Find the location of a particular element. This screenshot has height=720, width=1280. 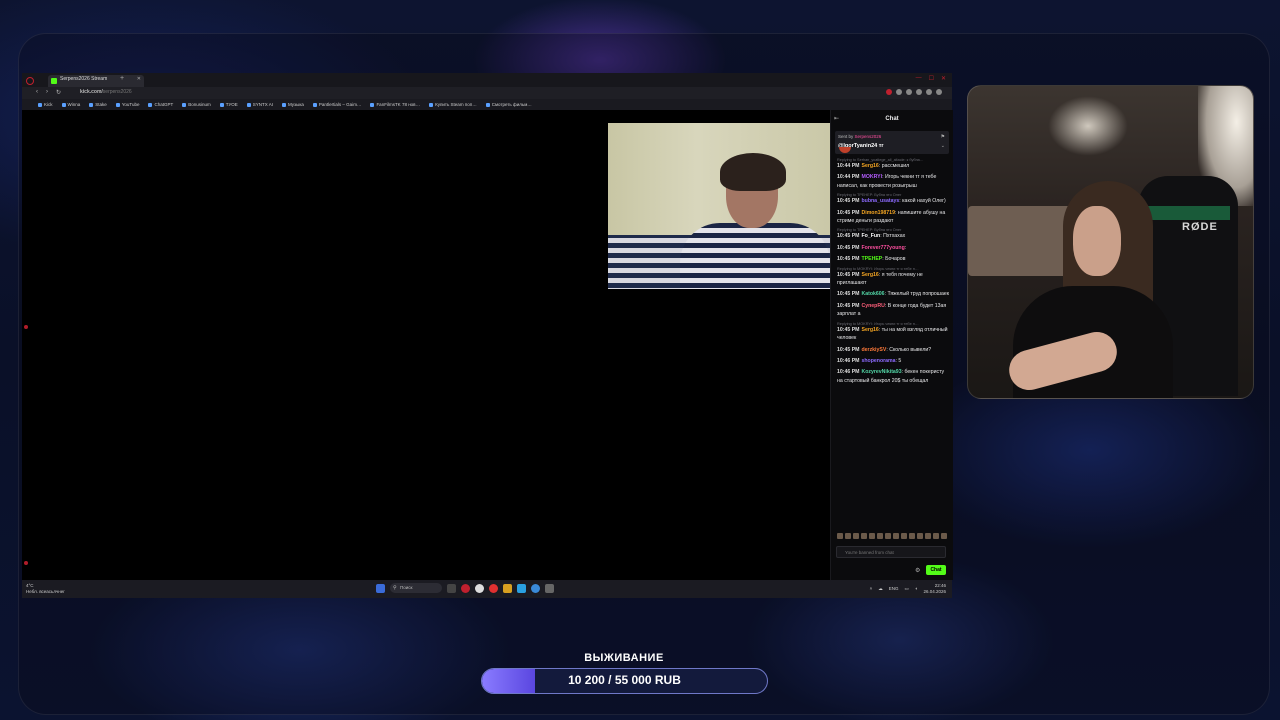

chat-message: 10:44 PM Serg16: рассмешил is located at coordinates (893, 166).